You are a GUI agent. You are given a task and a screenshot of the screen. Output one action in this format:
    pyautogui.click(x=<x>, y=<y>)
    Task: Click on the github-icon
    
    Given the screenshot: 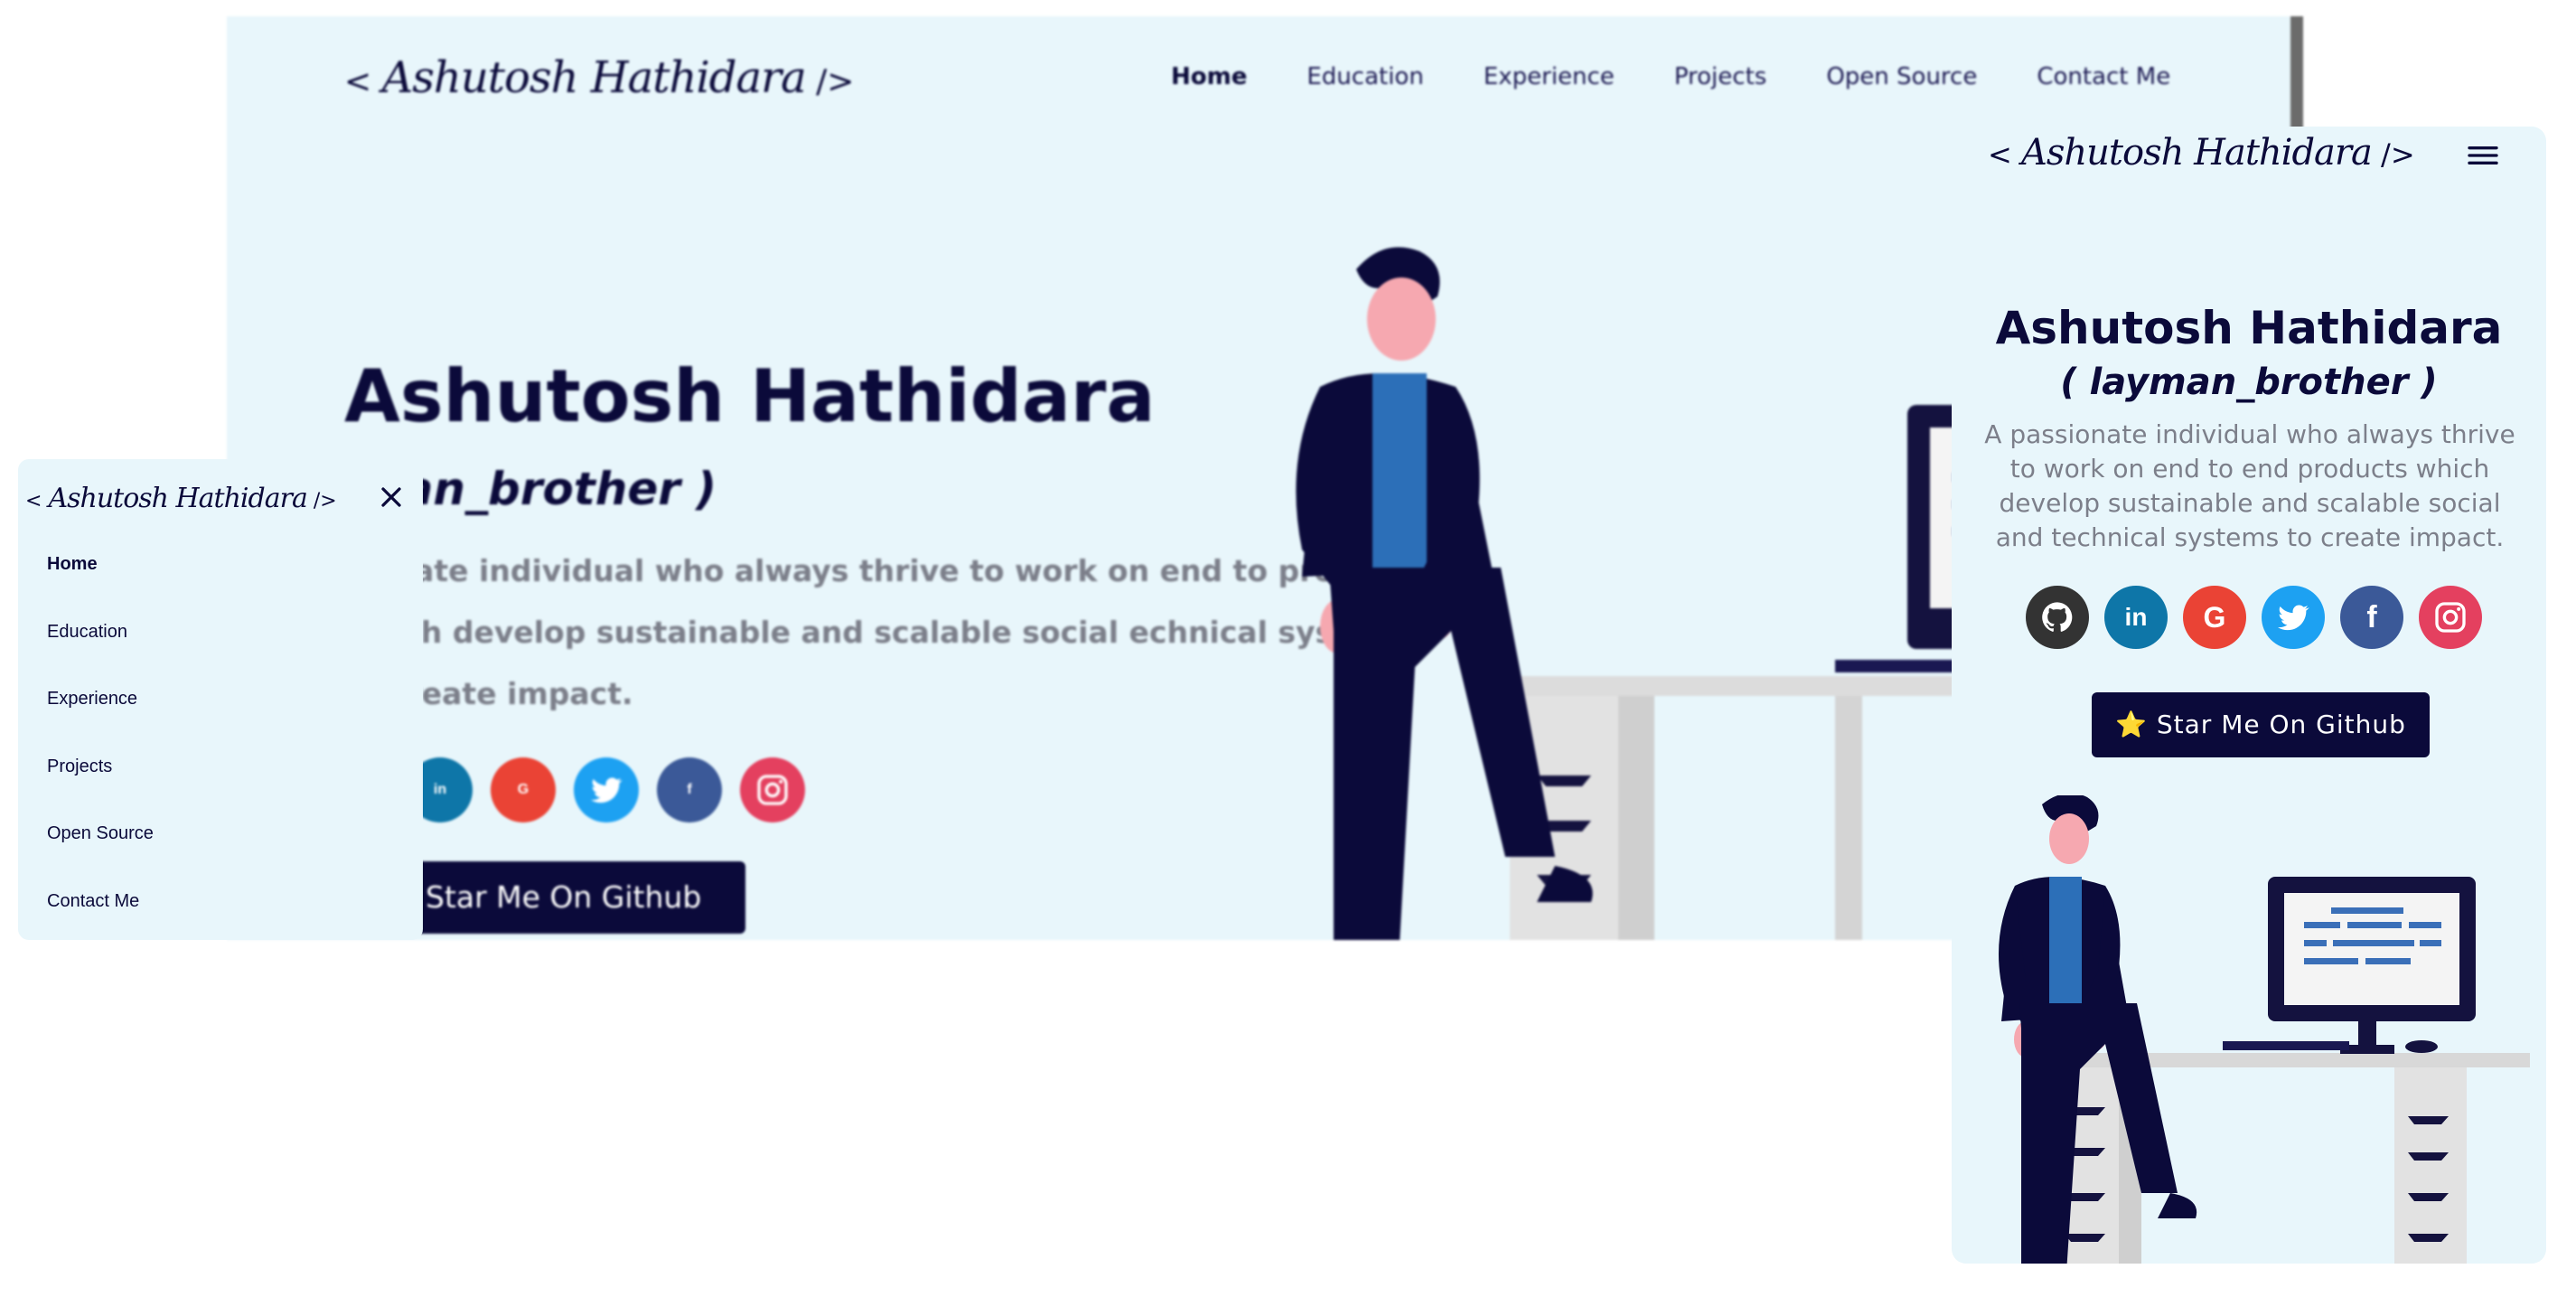 What is the action you would take?
    pyautogui.click(x=2057, y=617)
    